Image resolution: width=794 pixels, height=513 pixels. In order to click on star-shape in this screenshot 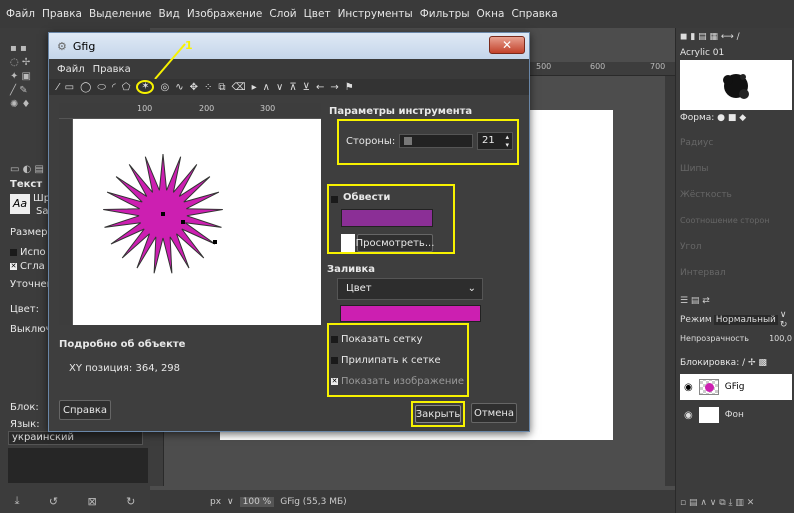, I will do `click(197, 222)`.